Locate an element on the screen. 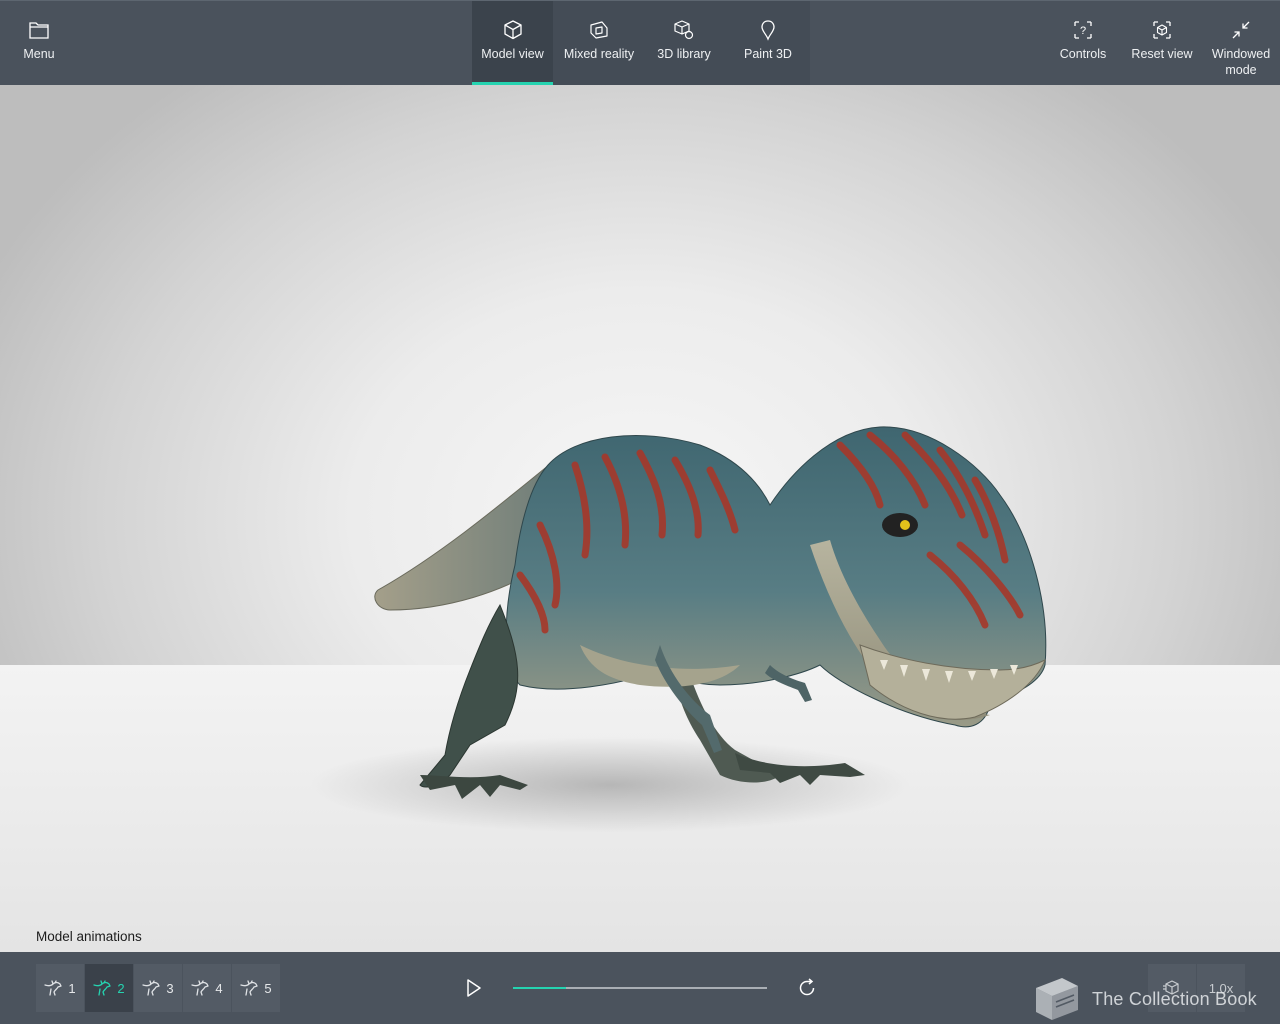  windowed-mode-label-line1: Windowed is located at coordinates (1241, 54).